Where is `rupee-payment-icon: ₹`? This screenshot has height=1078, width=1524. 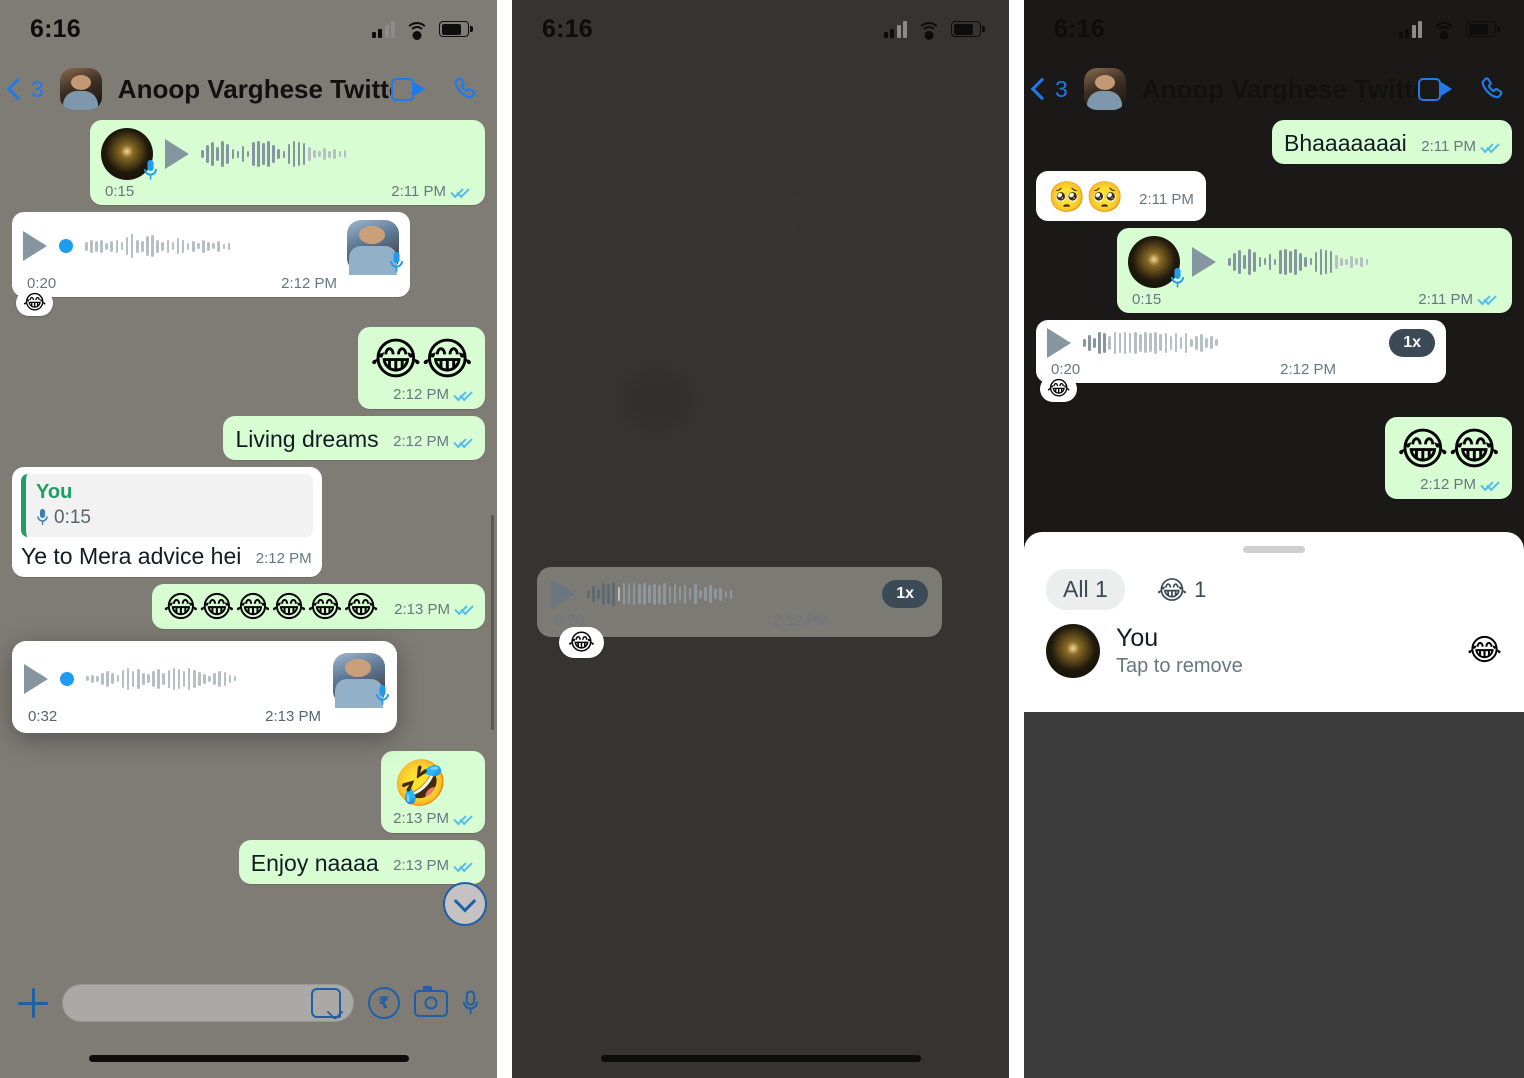
rupee-payment-icon: ₹ is located at coordinates (384, 1003).